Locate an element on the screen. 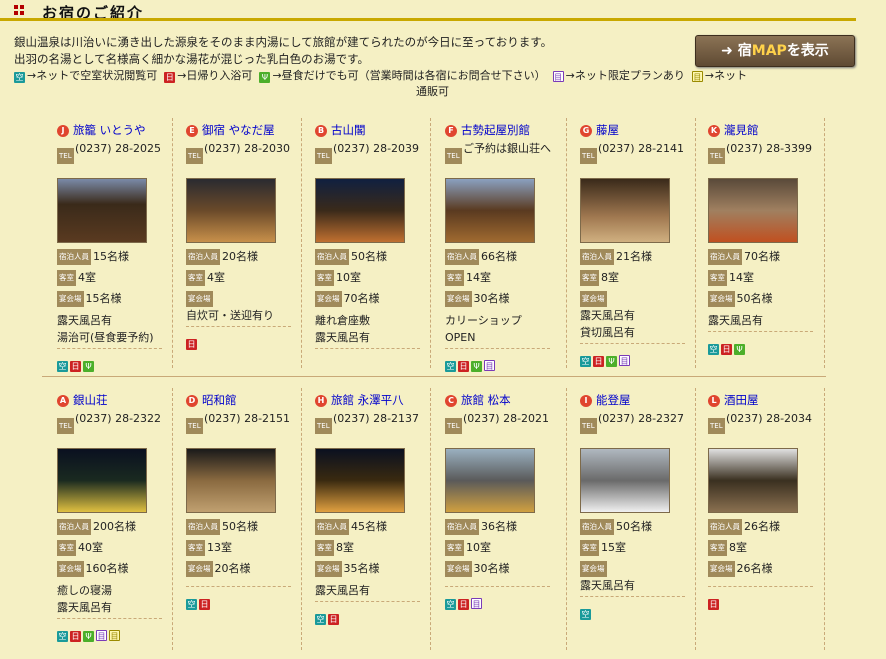 This screenshot has width=886, height=659. service-icons: 空 is located at coordinates (639, 610).